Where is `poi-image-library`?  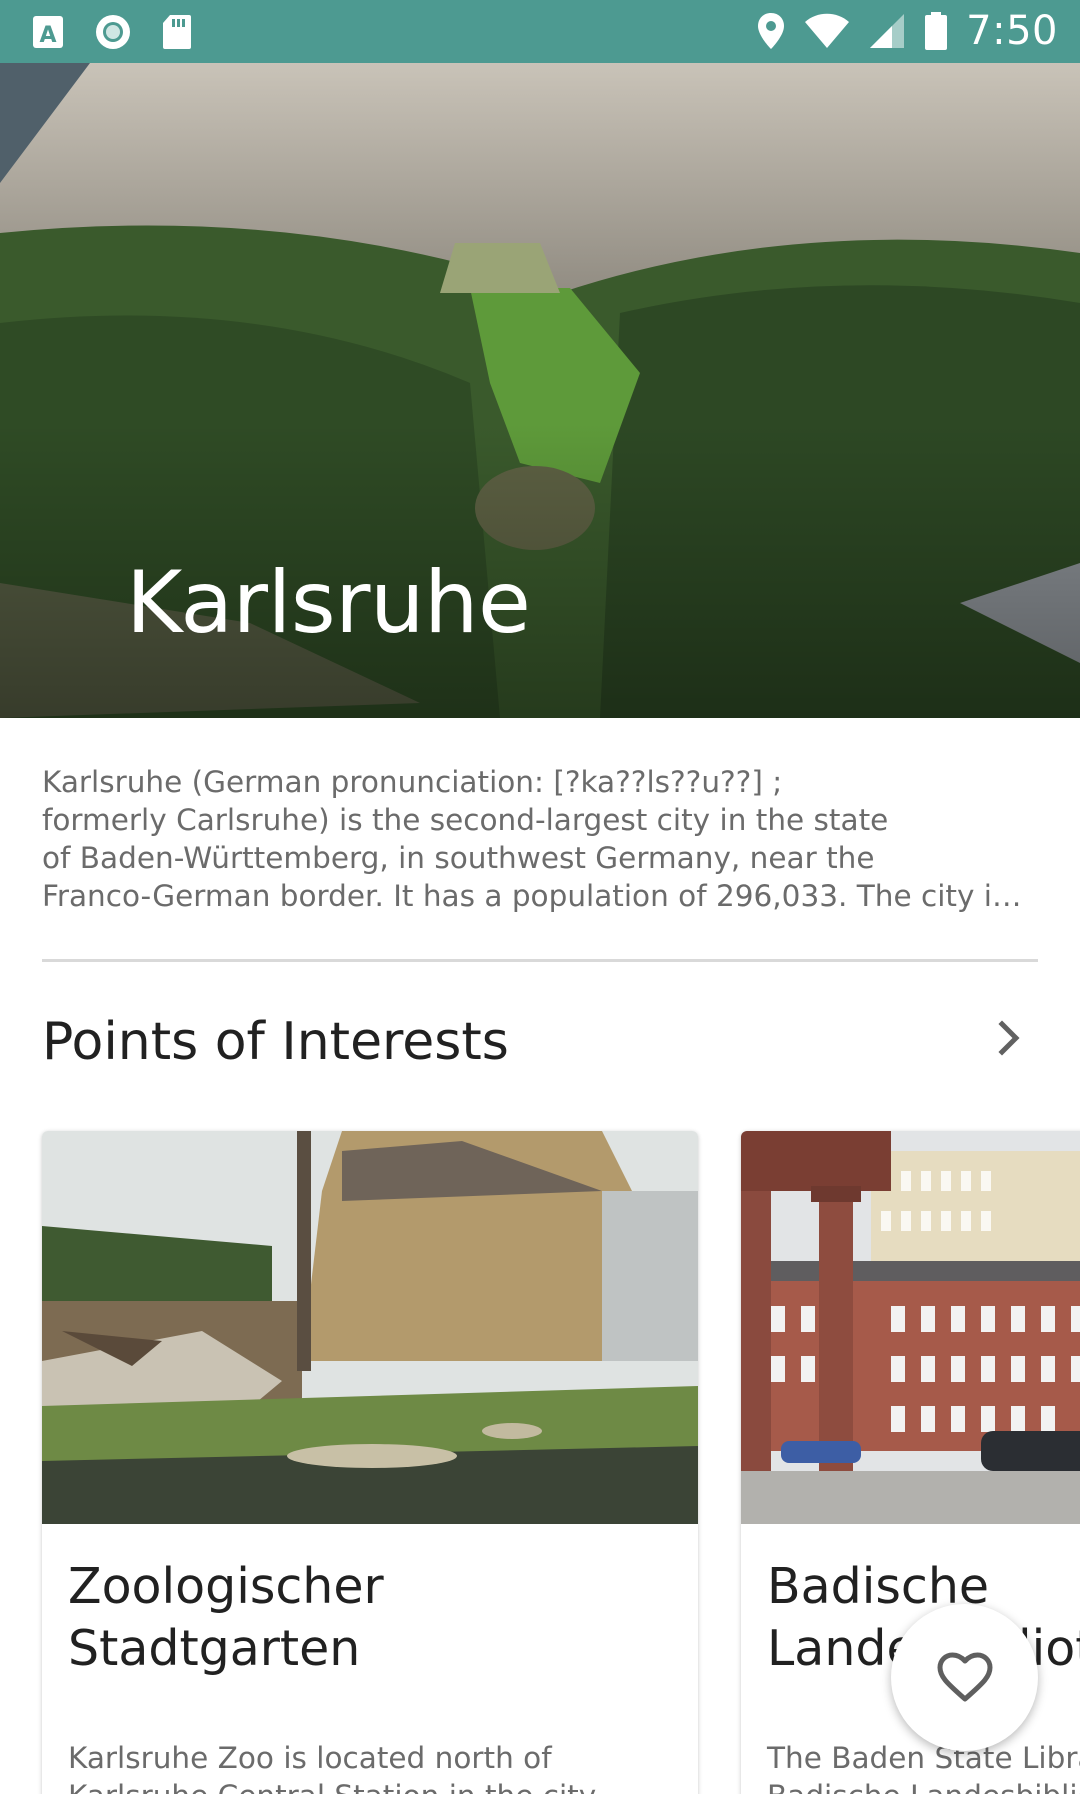 poi-image-library is located at coordinates (910, 1327).